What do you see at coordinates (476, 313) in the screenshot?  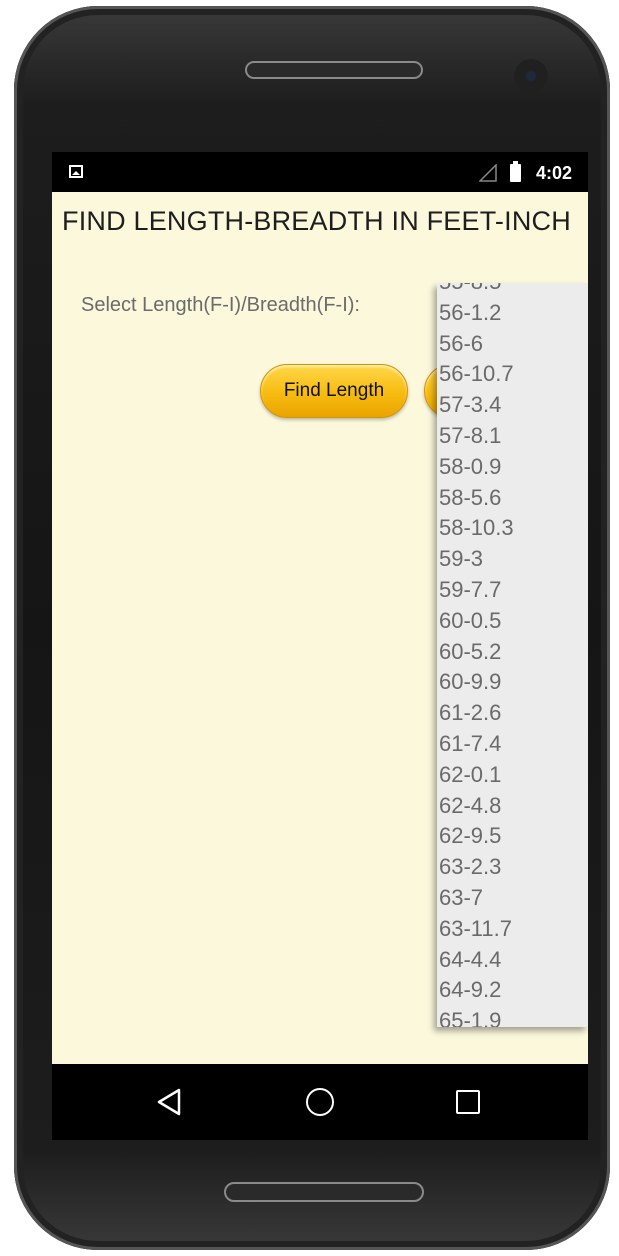 I see `dropdown-item: 56-1.2` at bounding box center [476, 313].